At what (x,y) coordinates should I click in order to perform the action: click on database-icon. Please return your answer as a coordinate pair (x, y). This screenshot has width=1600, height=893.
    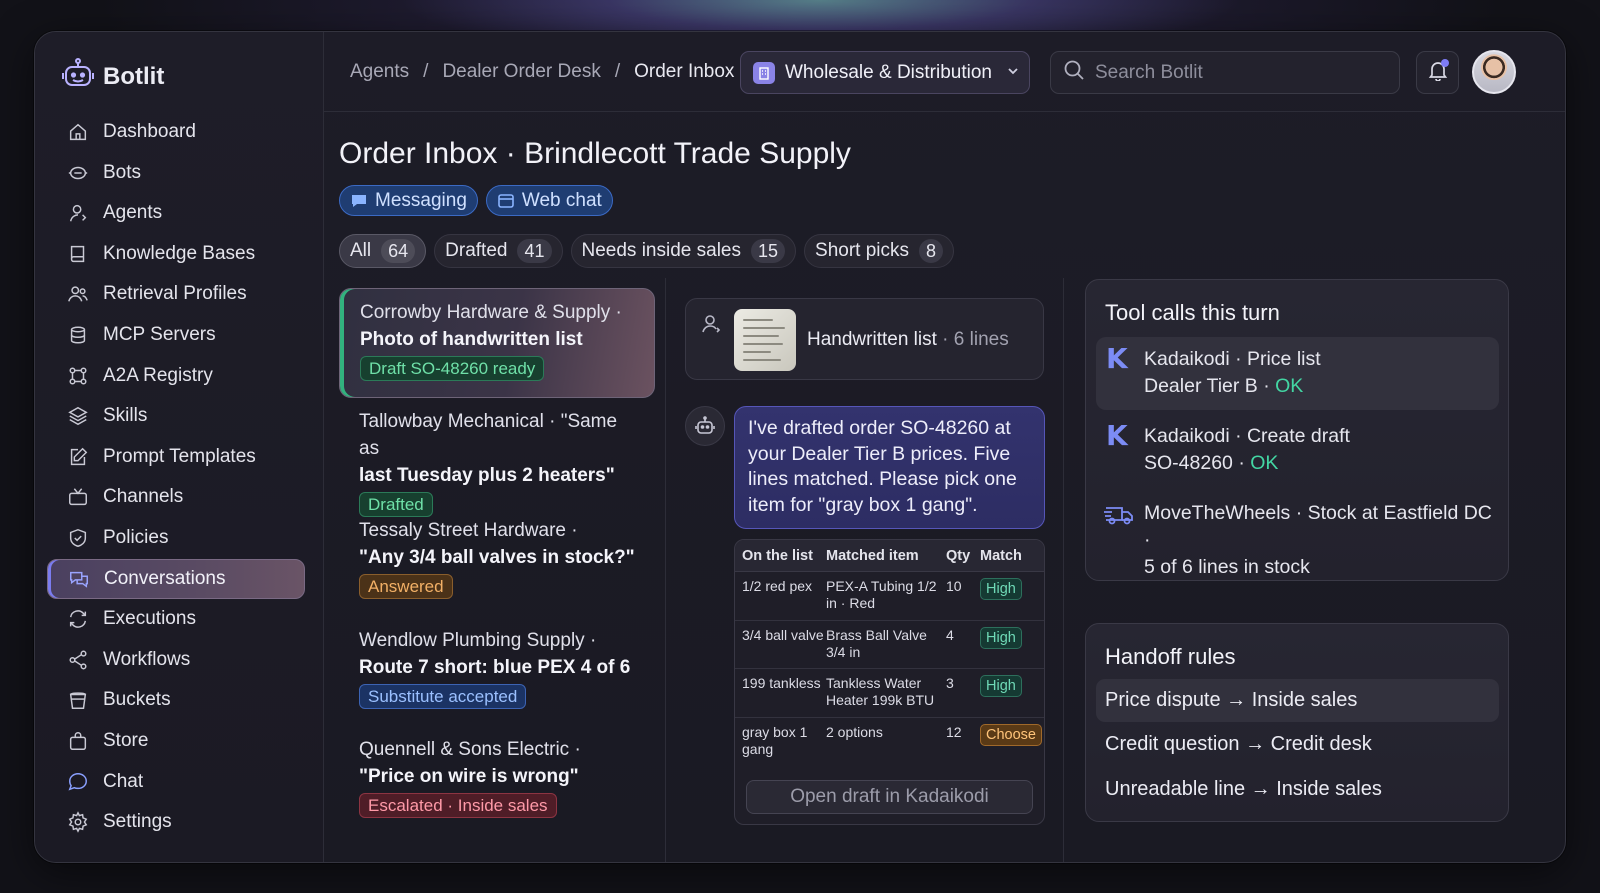
    Looking at the image, I should click on (78, 335).